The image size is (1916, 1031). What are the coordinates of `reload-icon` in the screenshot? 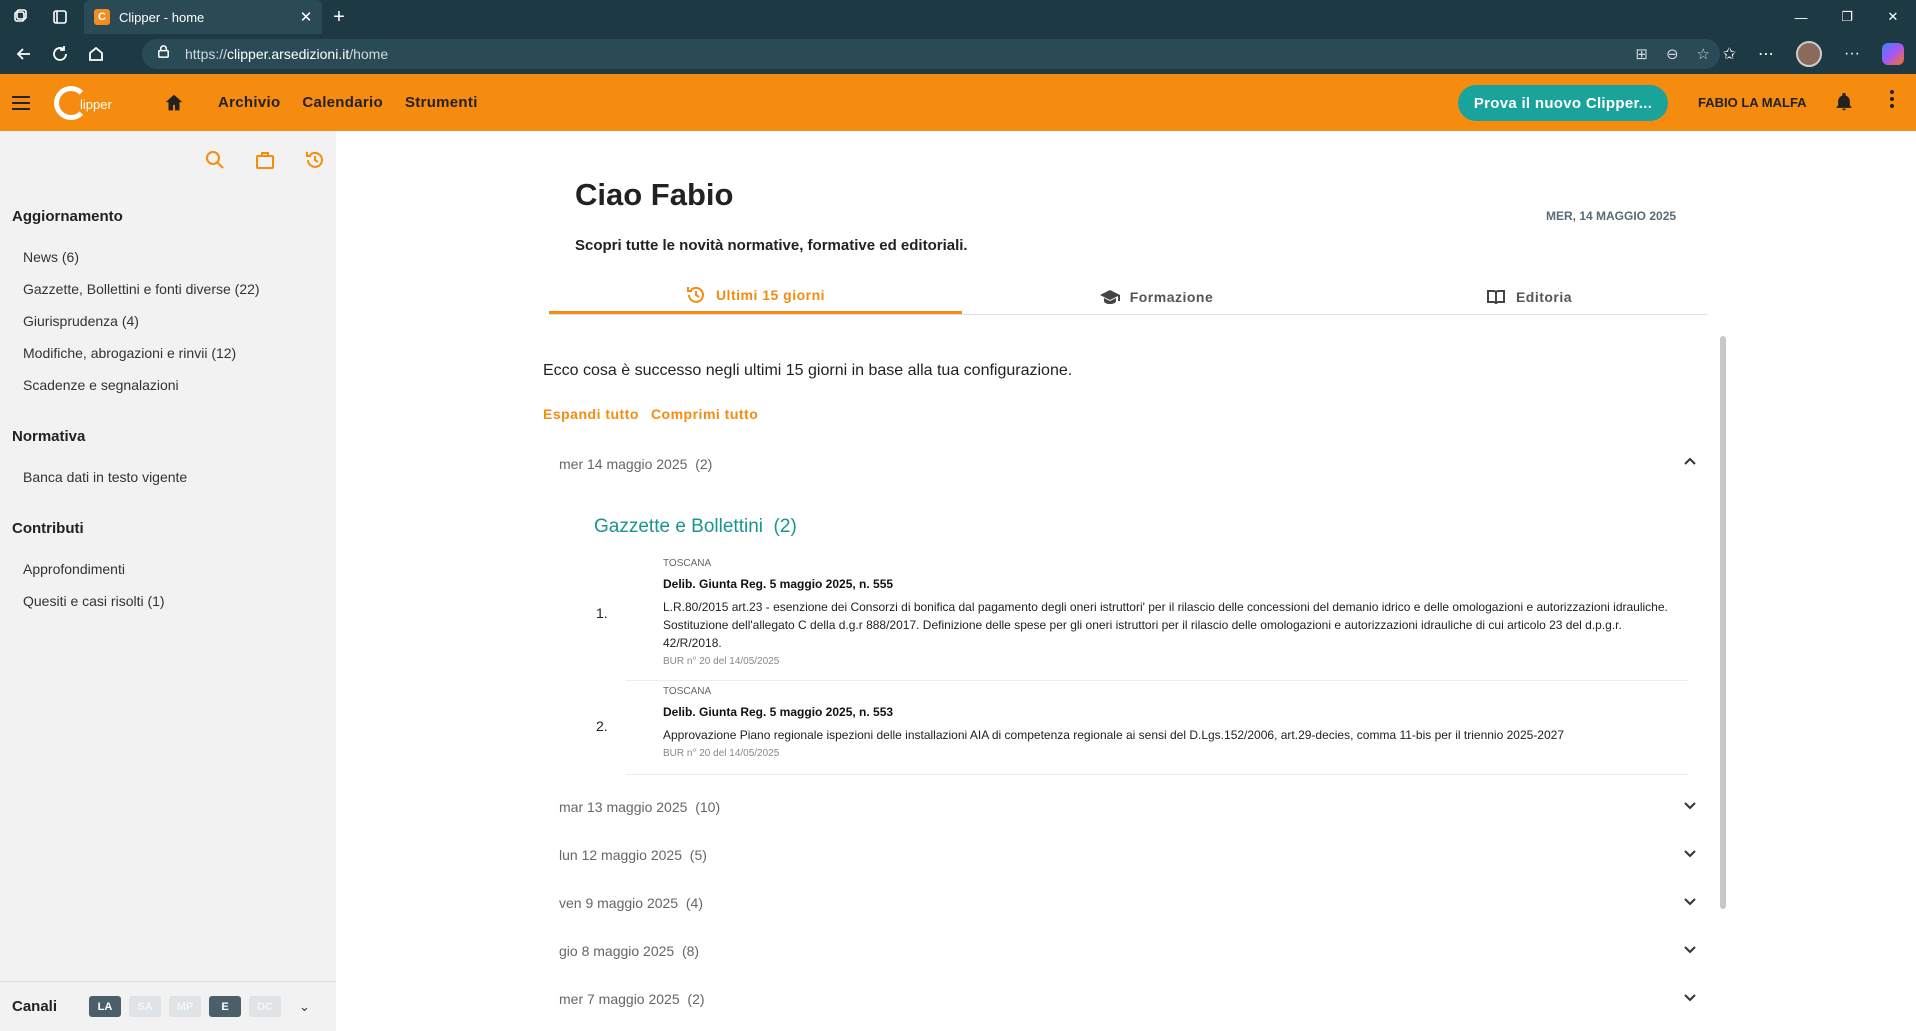 It's located at (60, 54).